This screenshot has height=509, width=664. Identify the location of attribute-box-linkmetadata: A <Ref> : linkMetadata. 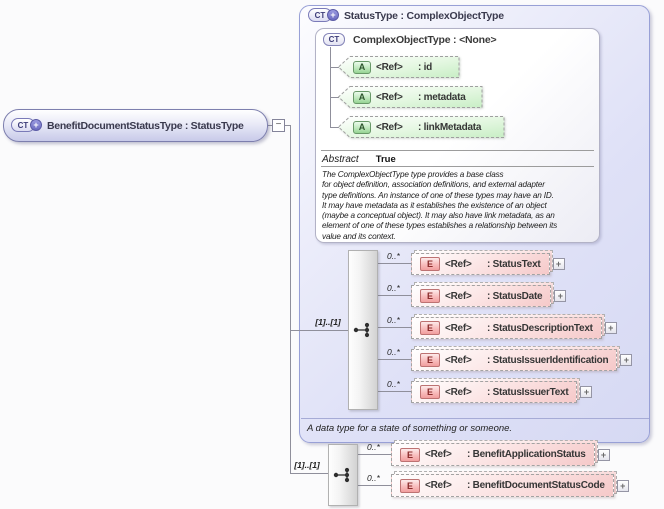
(421, 127).